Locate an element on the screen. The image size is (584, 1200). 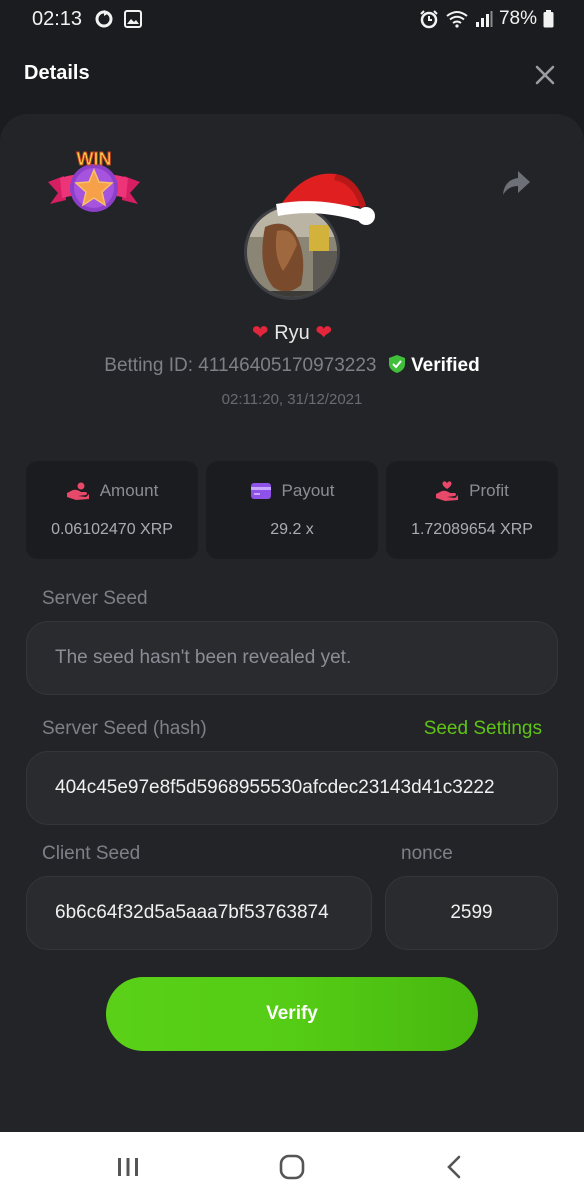
close-icon is located at coordinates (545, 75).